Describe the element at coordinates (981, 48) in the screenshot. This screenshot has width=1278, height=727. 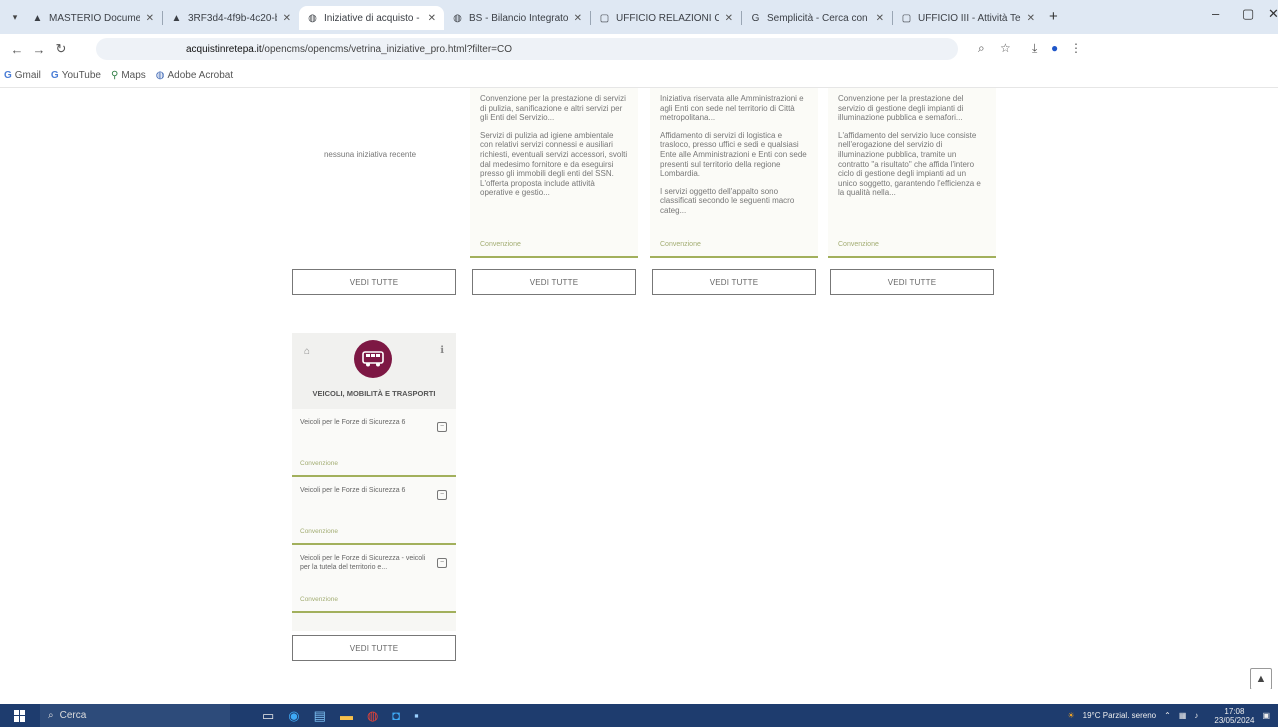
I see `translate-icon: ⌕` at that location.